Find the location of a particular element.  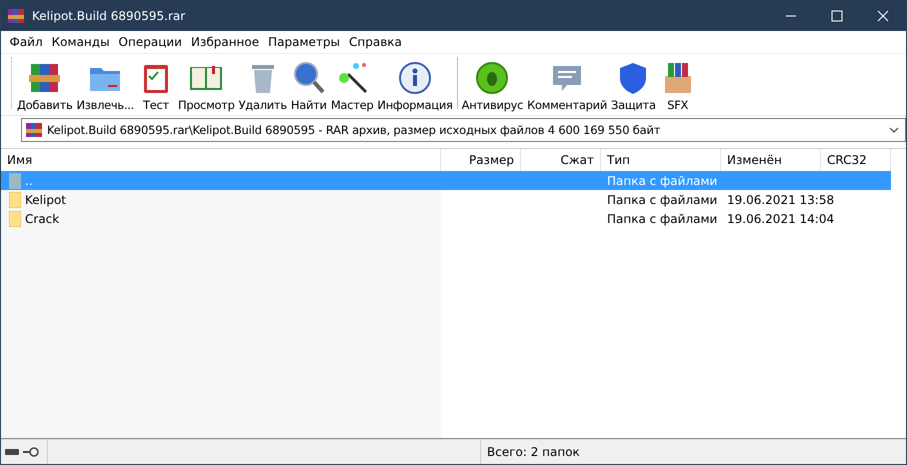

toolbar-button: Антивирус is located at coordinates (493, 86).